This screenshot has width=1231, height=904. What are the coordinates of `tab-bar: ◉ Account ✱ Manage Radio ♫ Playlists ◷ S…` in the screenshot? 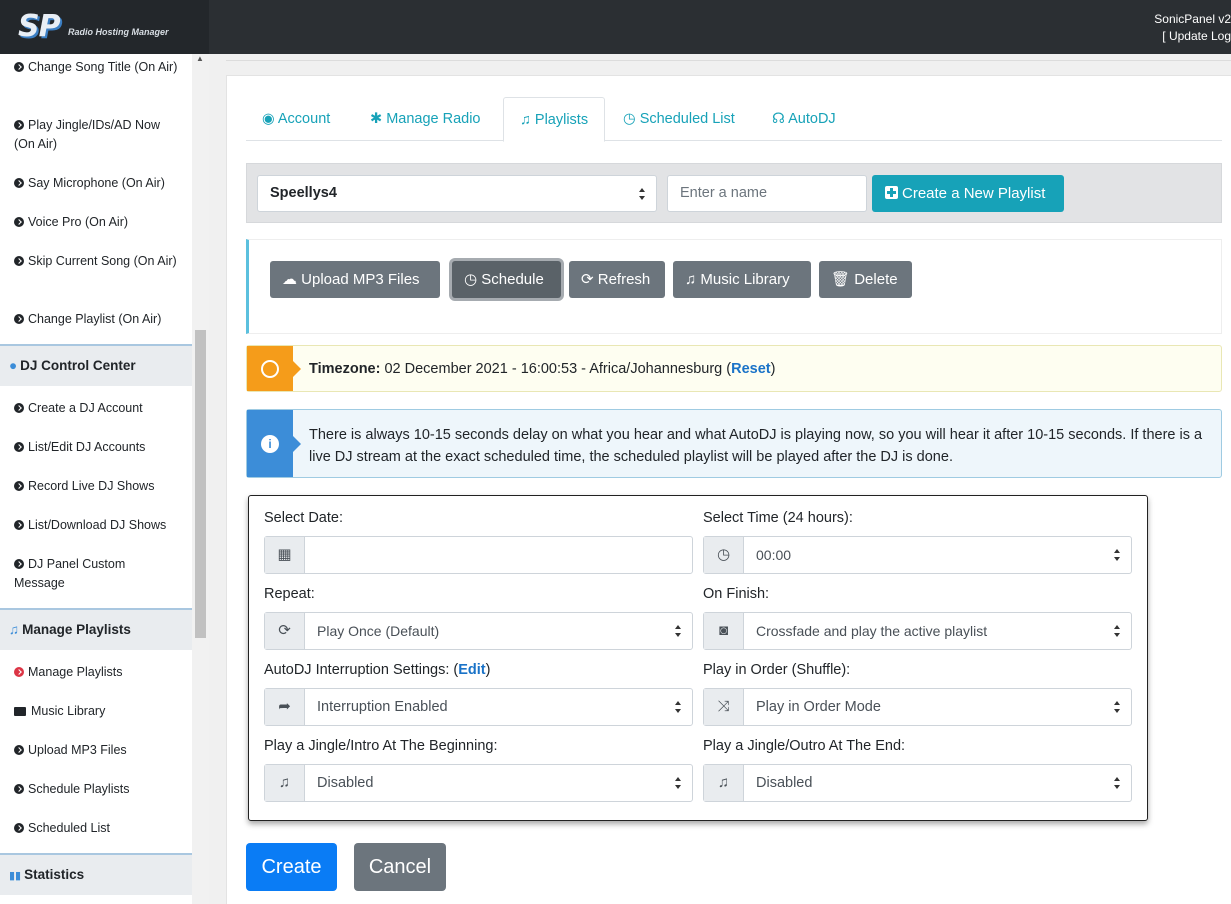 It's located at (734, 119).